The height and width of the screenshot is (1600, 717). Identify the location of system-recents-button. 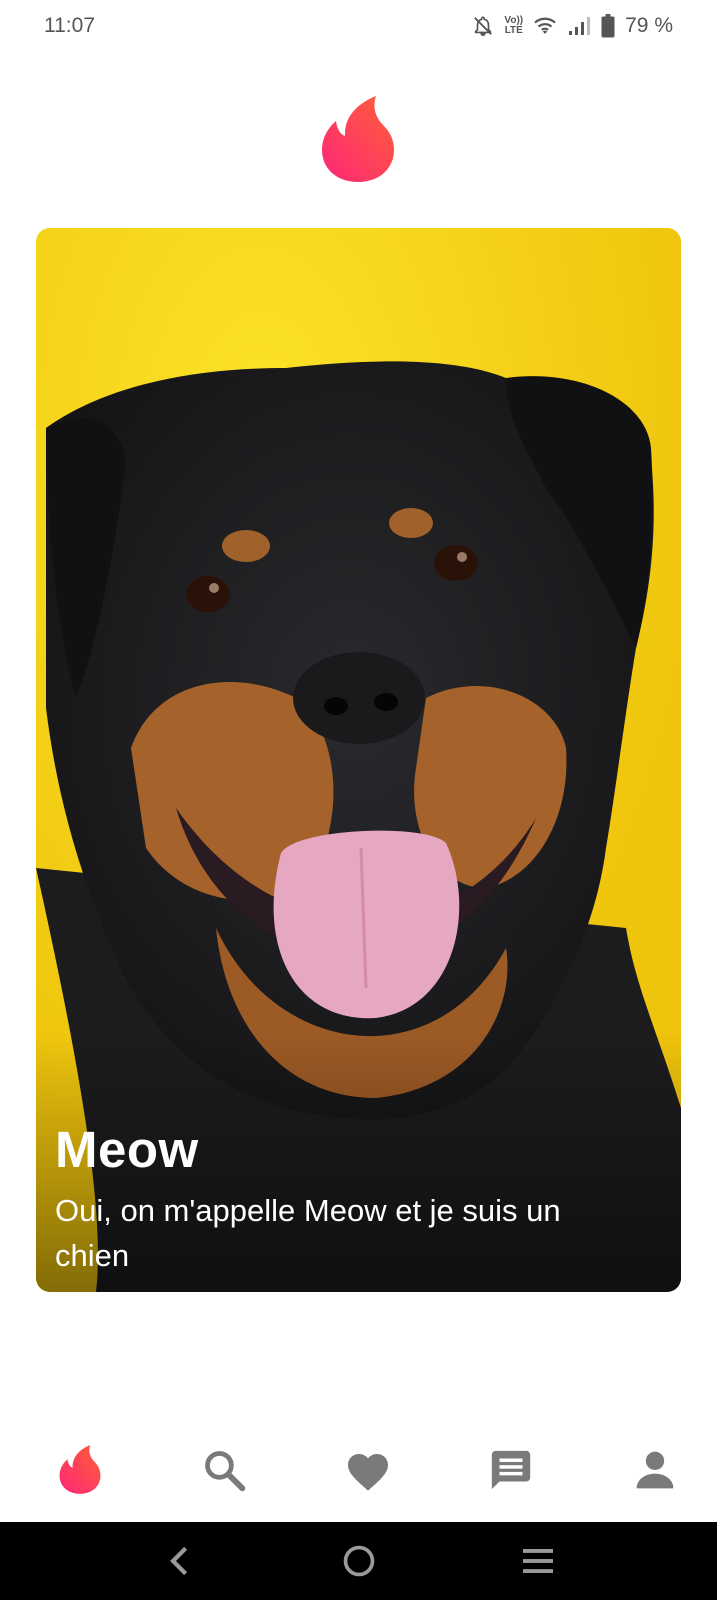
(538, 1561).